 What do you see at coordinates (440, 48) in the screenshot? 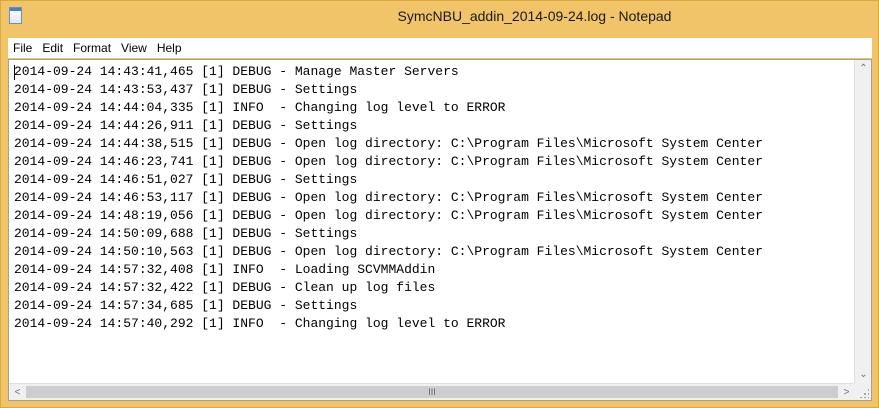
I see `menu-bar: File Edit Format View Help` at bounding box center [440, 48].